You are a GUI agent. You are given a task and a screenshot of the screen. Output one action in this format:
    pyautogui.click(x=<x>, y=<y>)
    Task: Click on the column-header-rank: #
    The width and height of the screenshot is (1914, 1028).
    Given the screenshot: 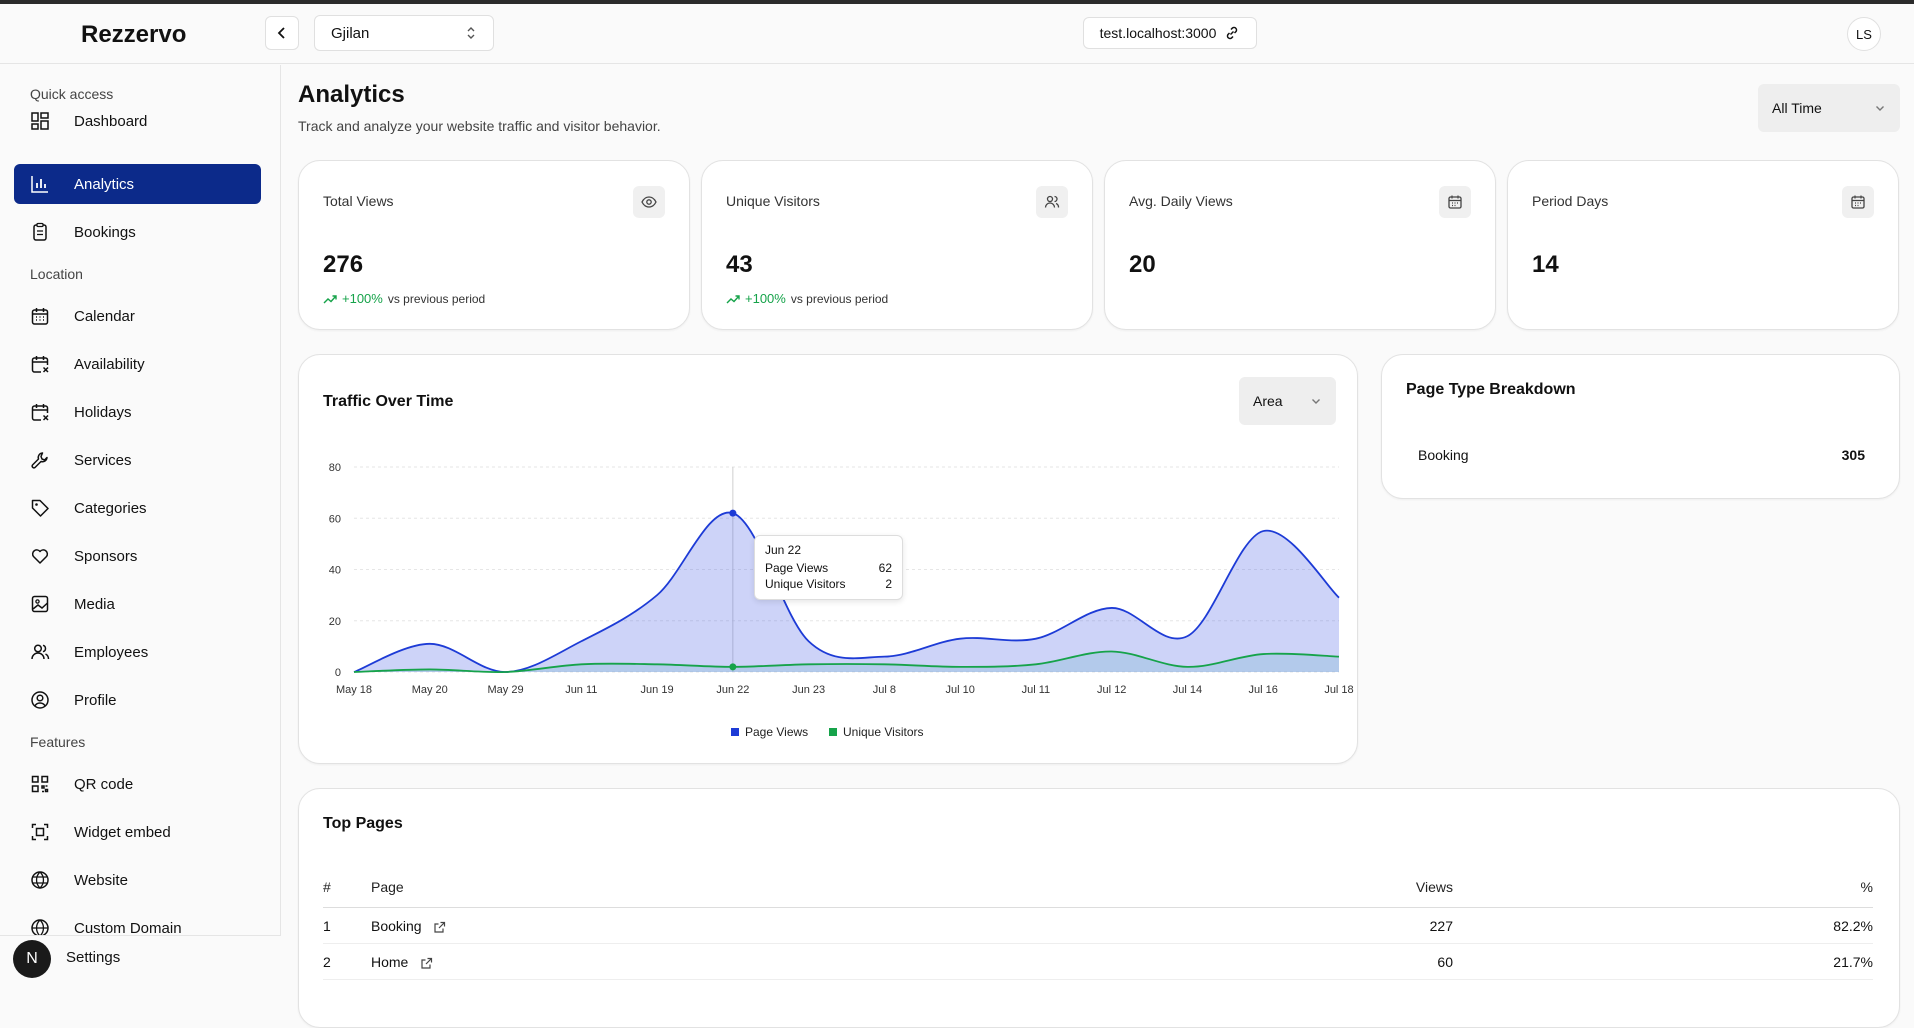 What is the action you would take?
    pyautogui.click(x=347, y=890)
    